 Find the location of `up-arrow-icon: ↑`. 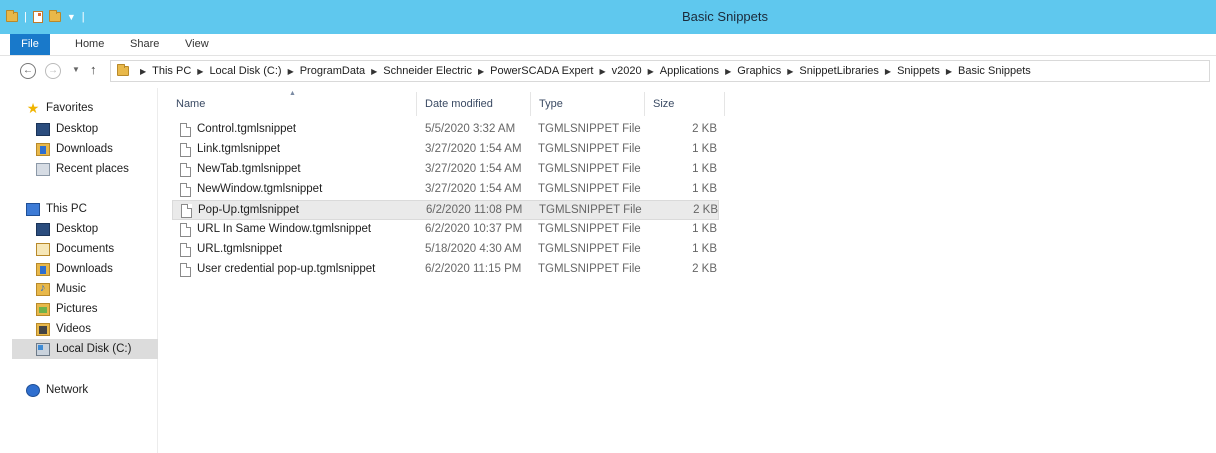

up-arrow-icon: ↑ is located at coordinates (93, 69).